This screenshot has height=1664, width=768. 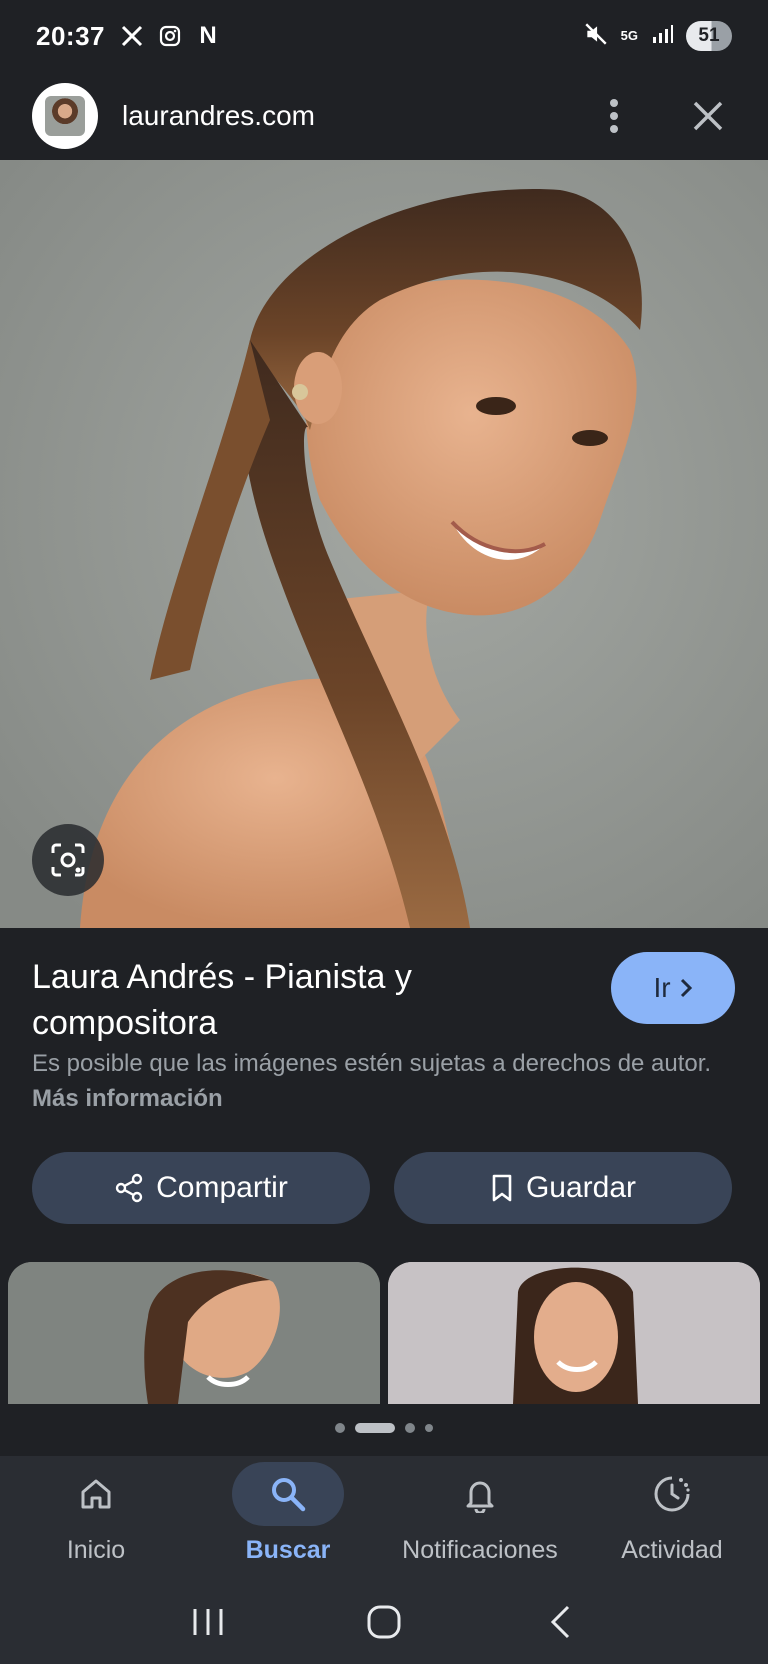 I want to click on visit-button: Ir, so click(x=673, y=988).